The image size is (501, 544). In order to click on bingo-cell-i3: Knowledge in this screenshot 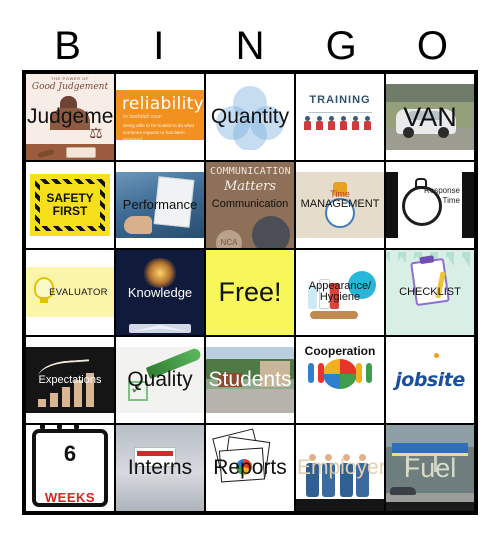, I will do `click(160, 292)`.